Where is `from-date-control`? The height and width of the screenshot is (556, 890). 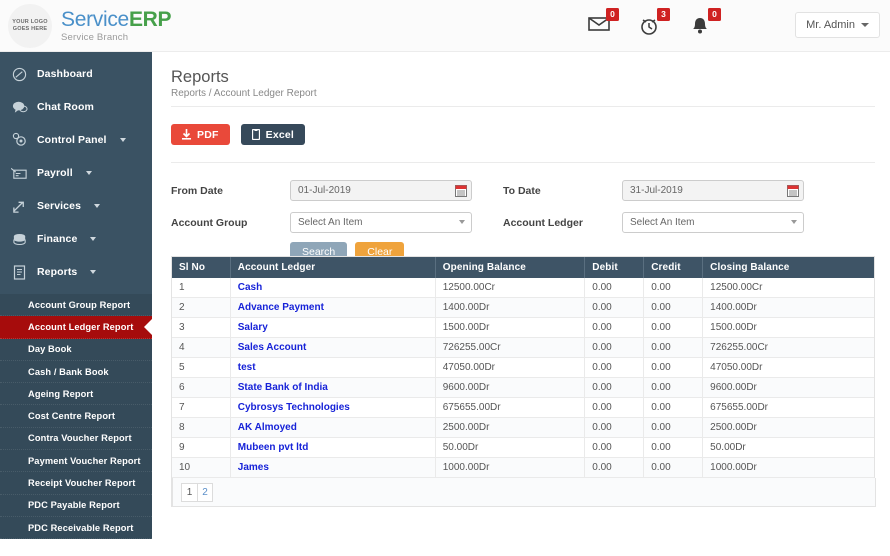 from-date-control is located at coordinates (381, 190).